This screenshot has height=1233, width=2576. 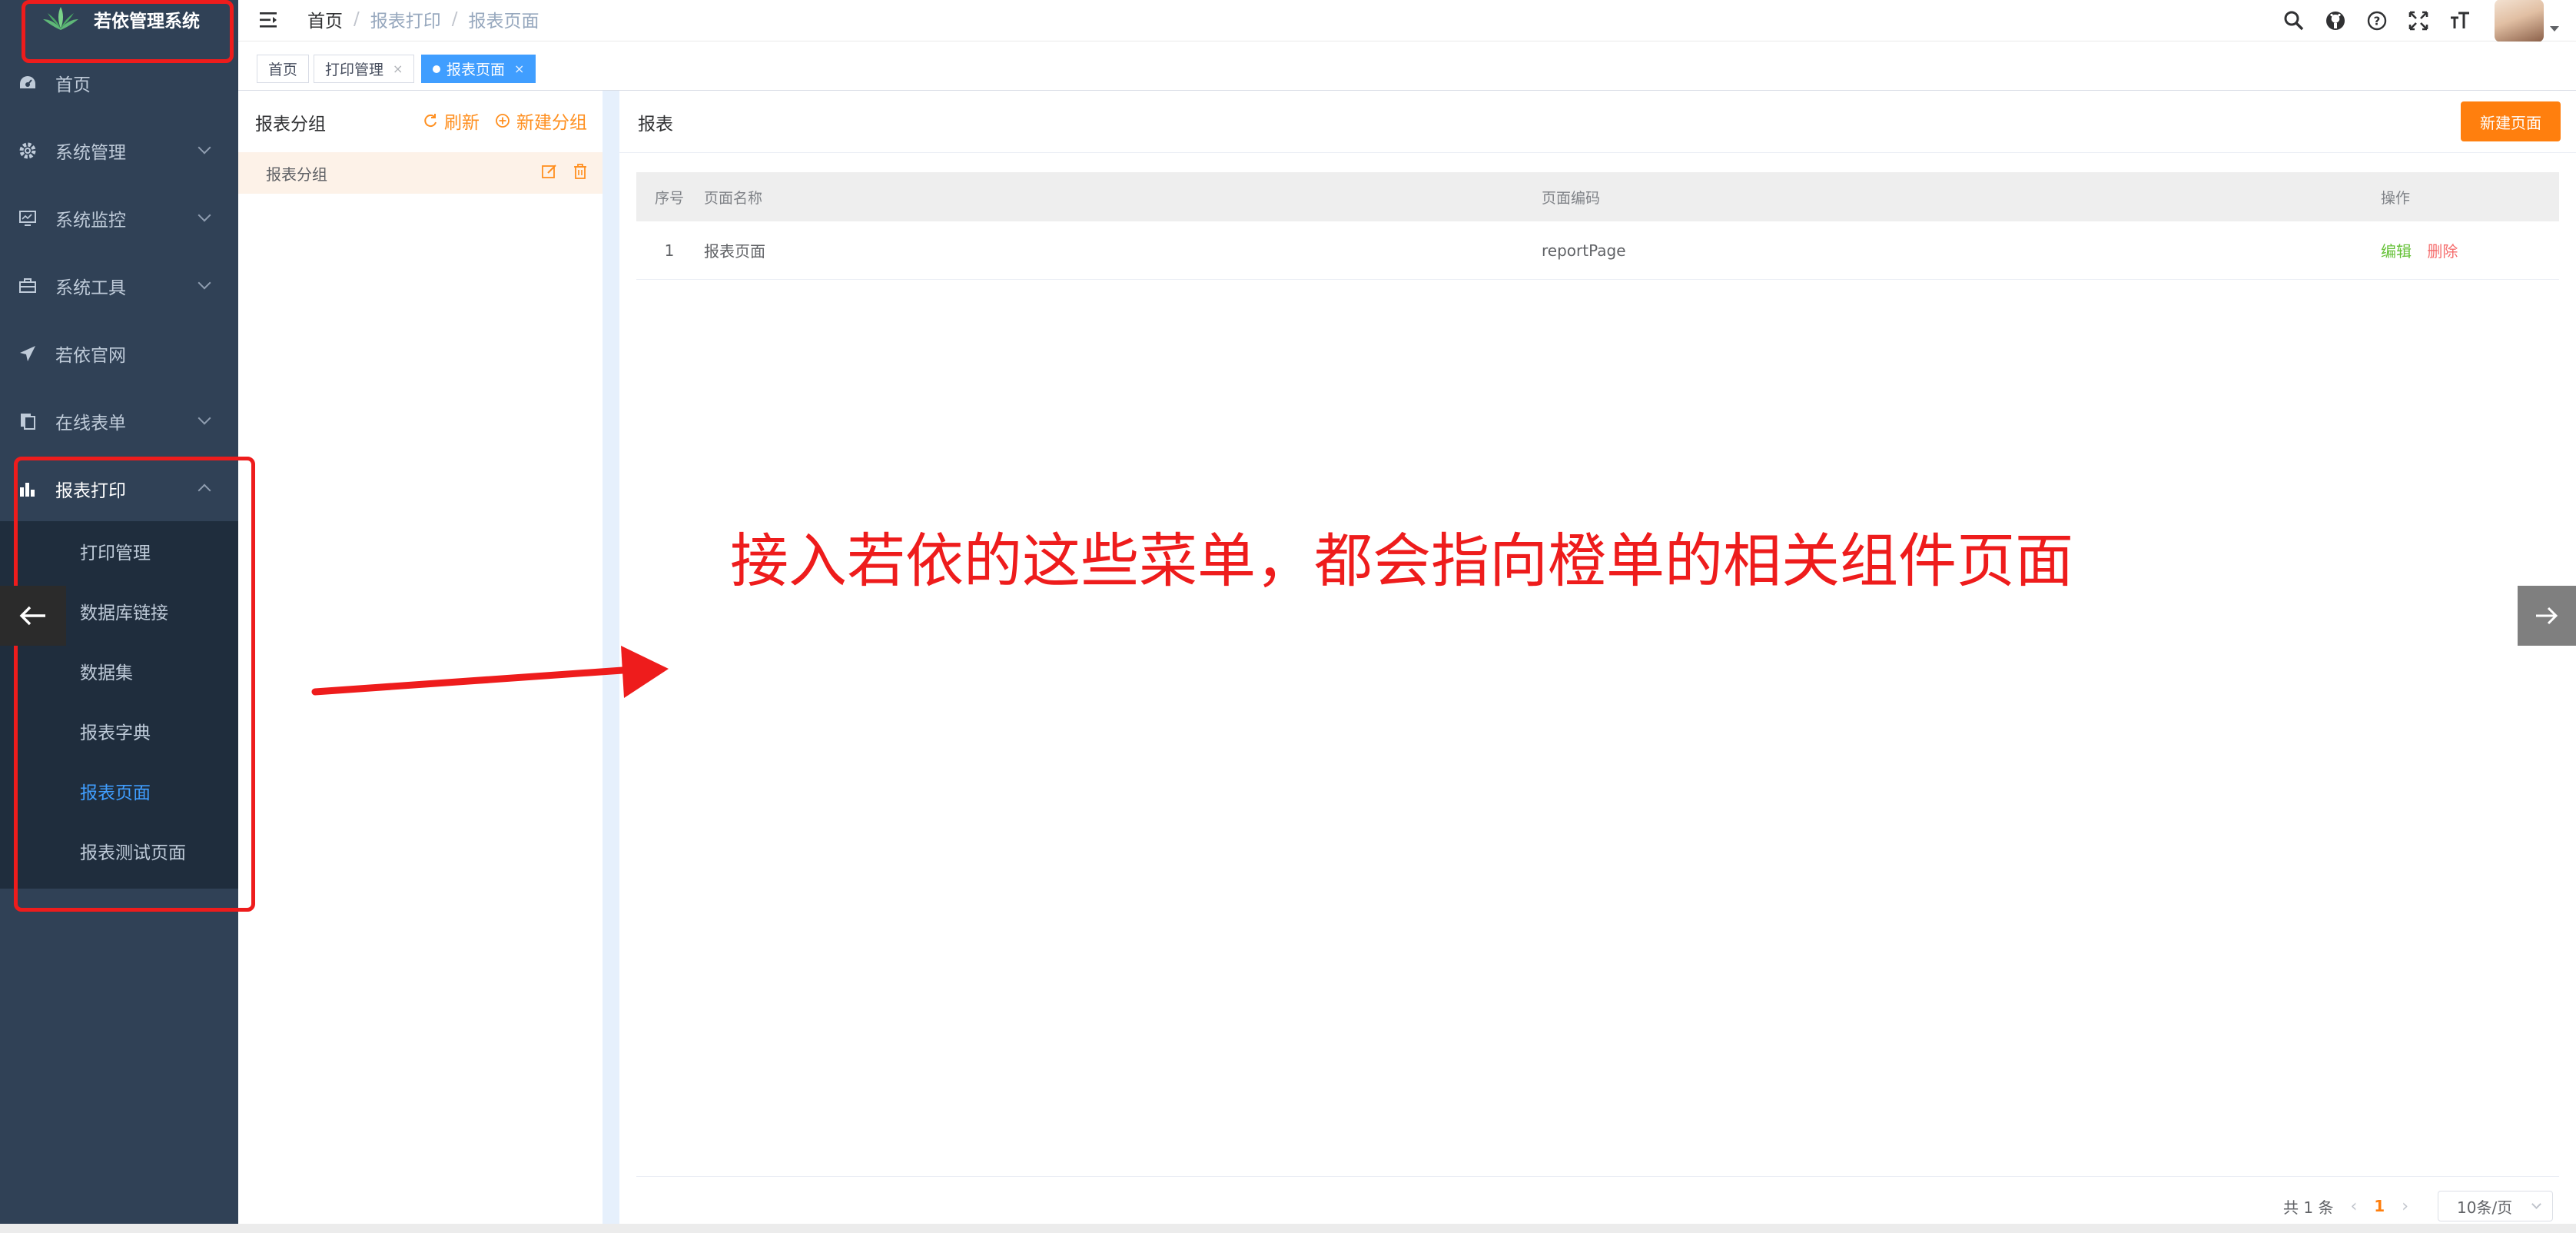 I want to click on sidebar-item-label: 系统工具, so click(x=90, y=288).